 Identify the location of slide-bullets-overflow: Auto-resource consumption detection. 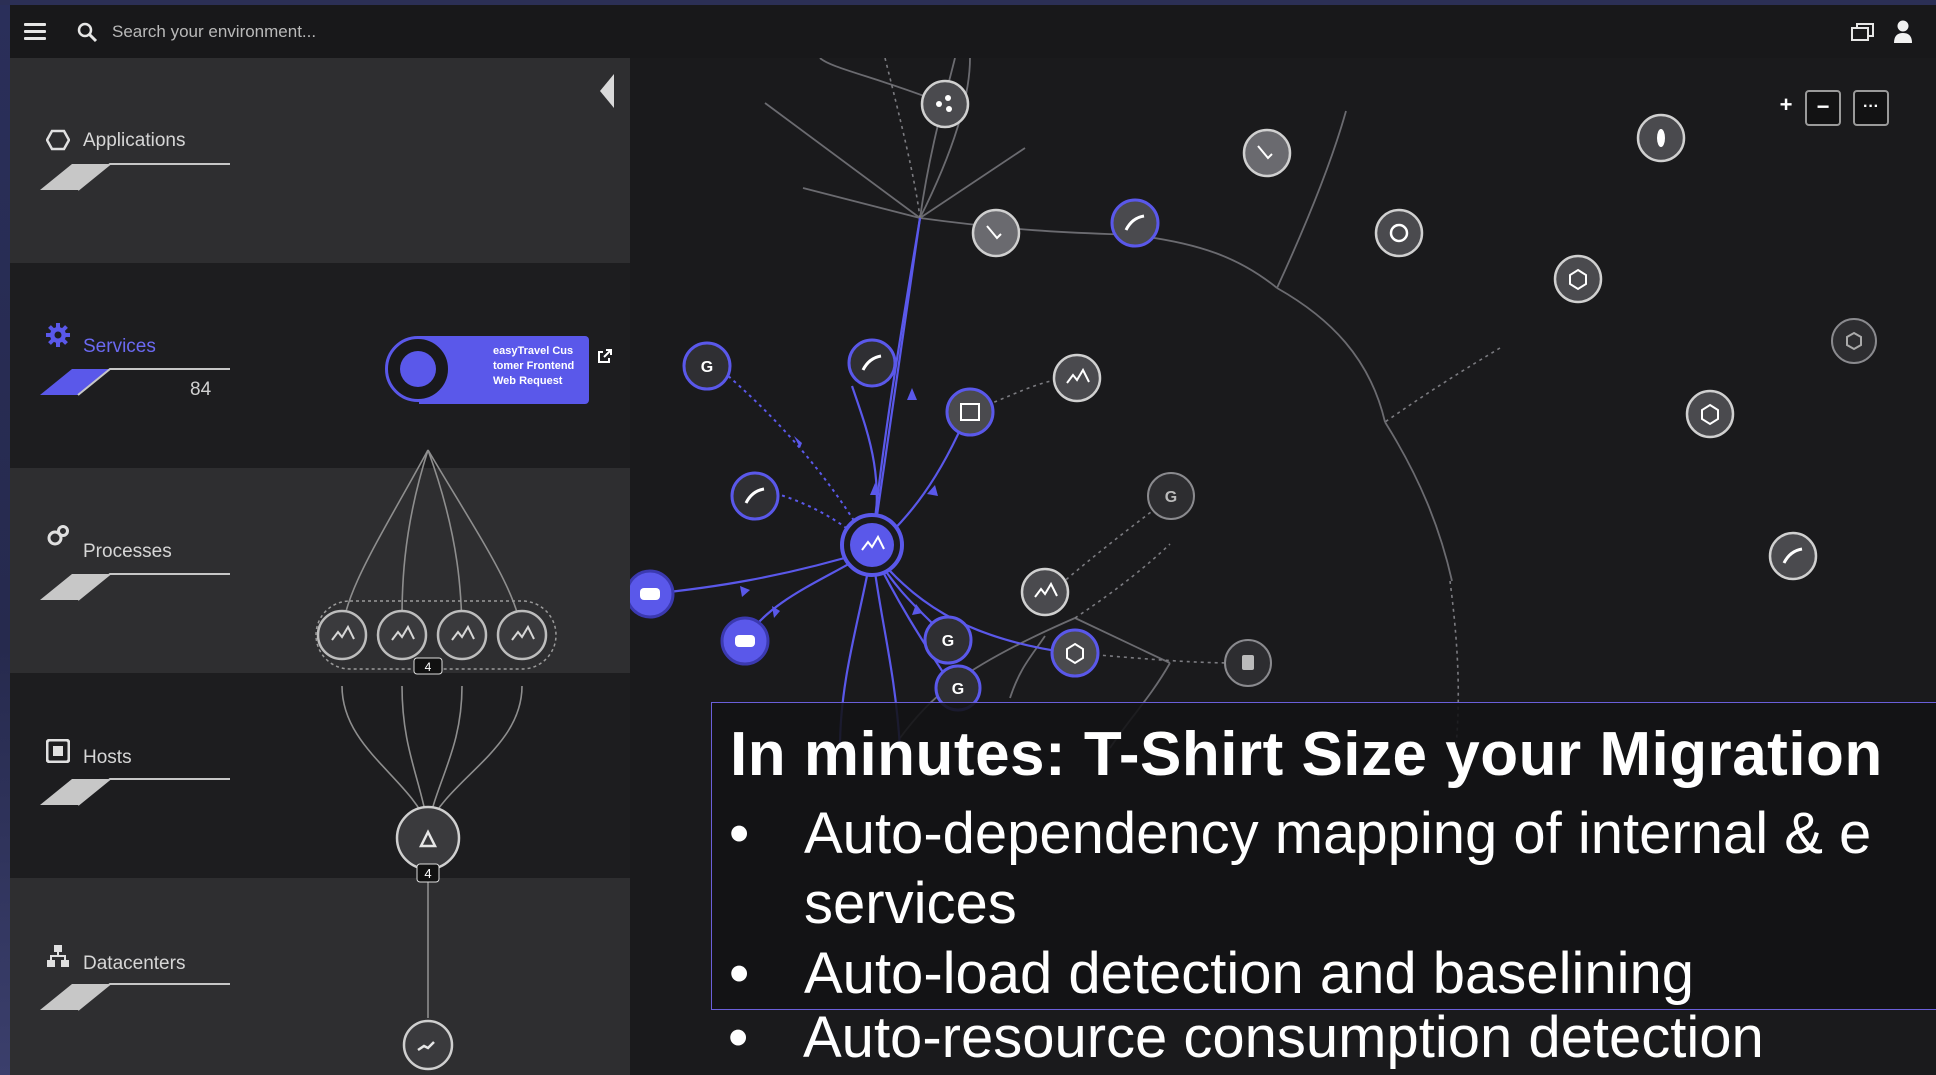
(1323, 1038).